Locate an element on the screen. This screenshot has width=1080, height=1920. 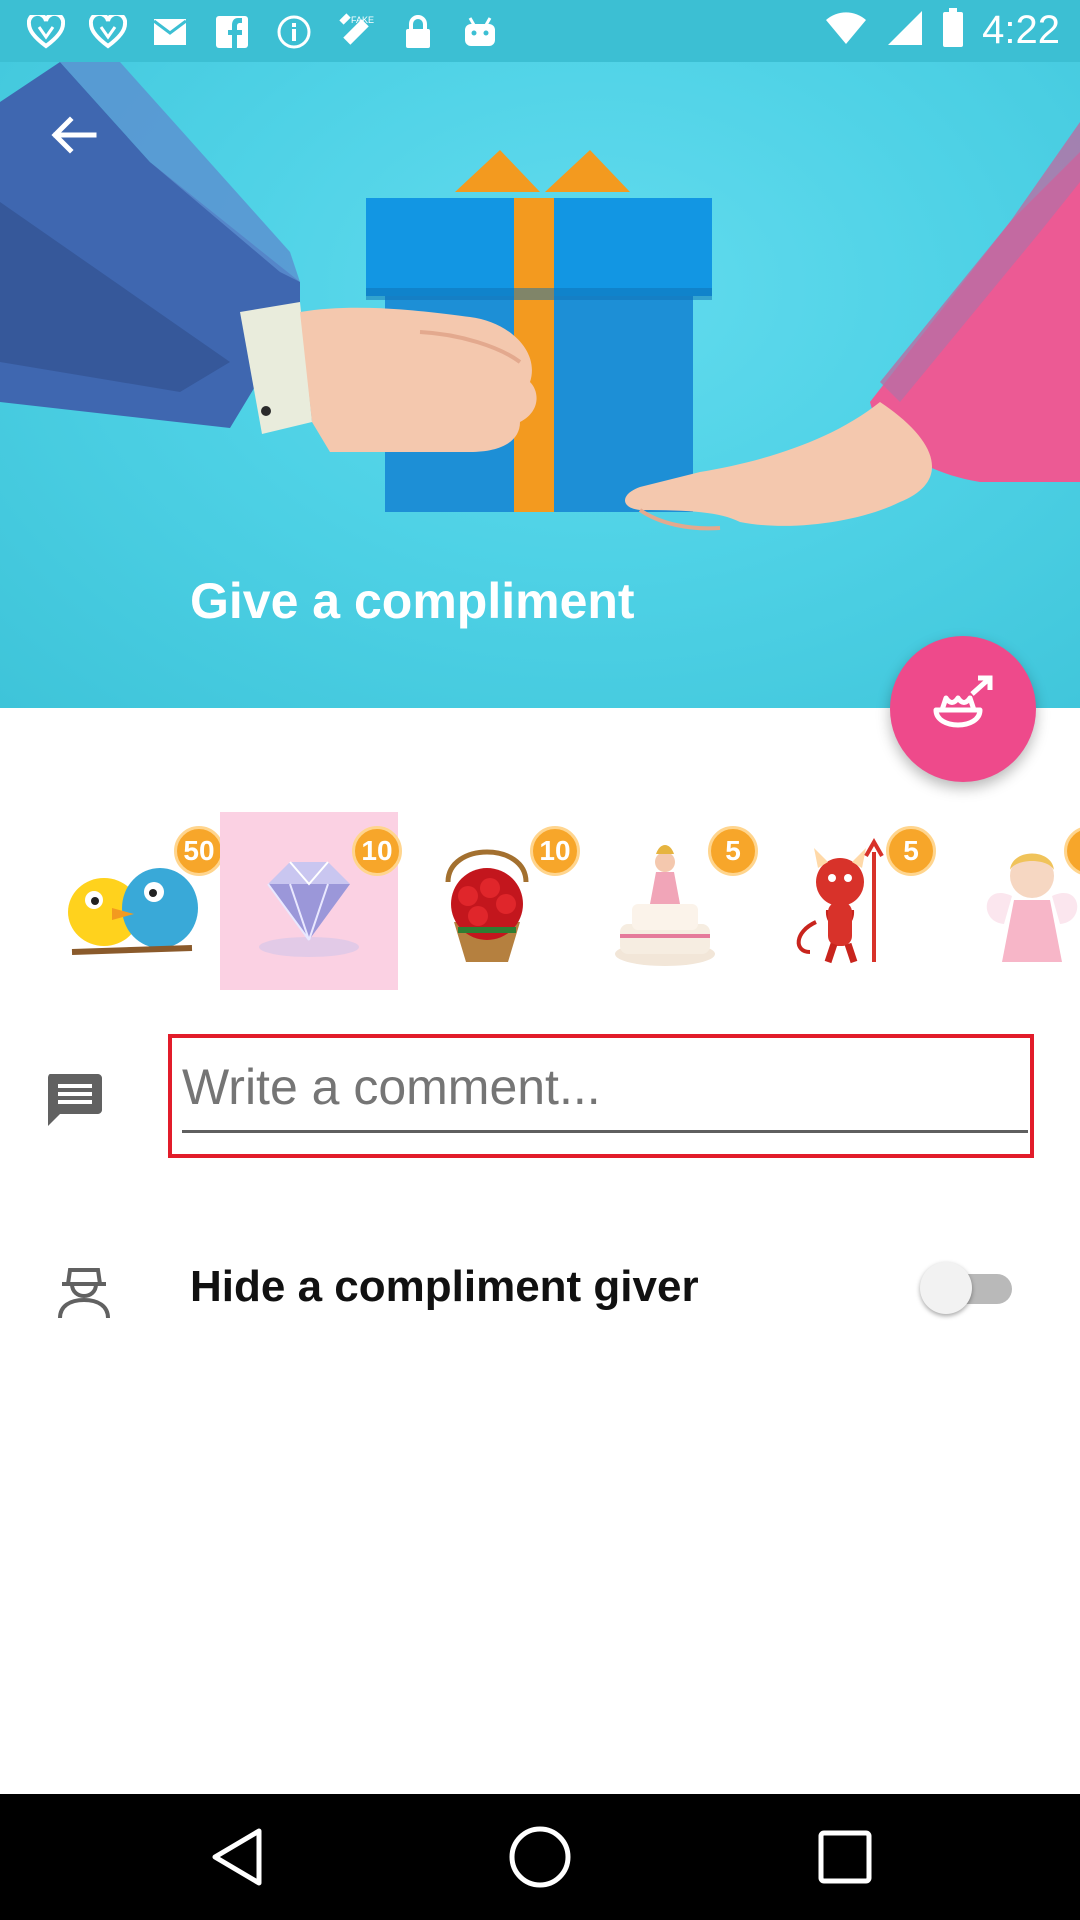
comment-field-container is located at coordinates (601, 1096).